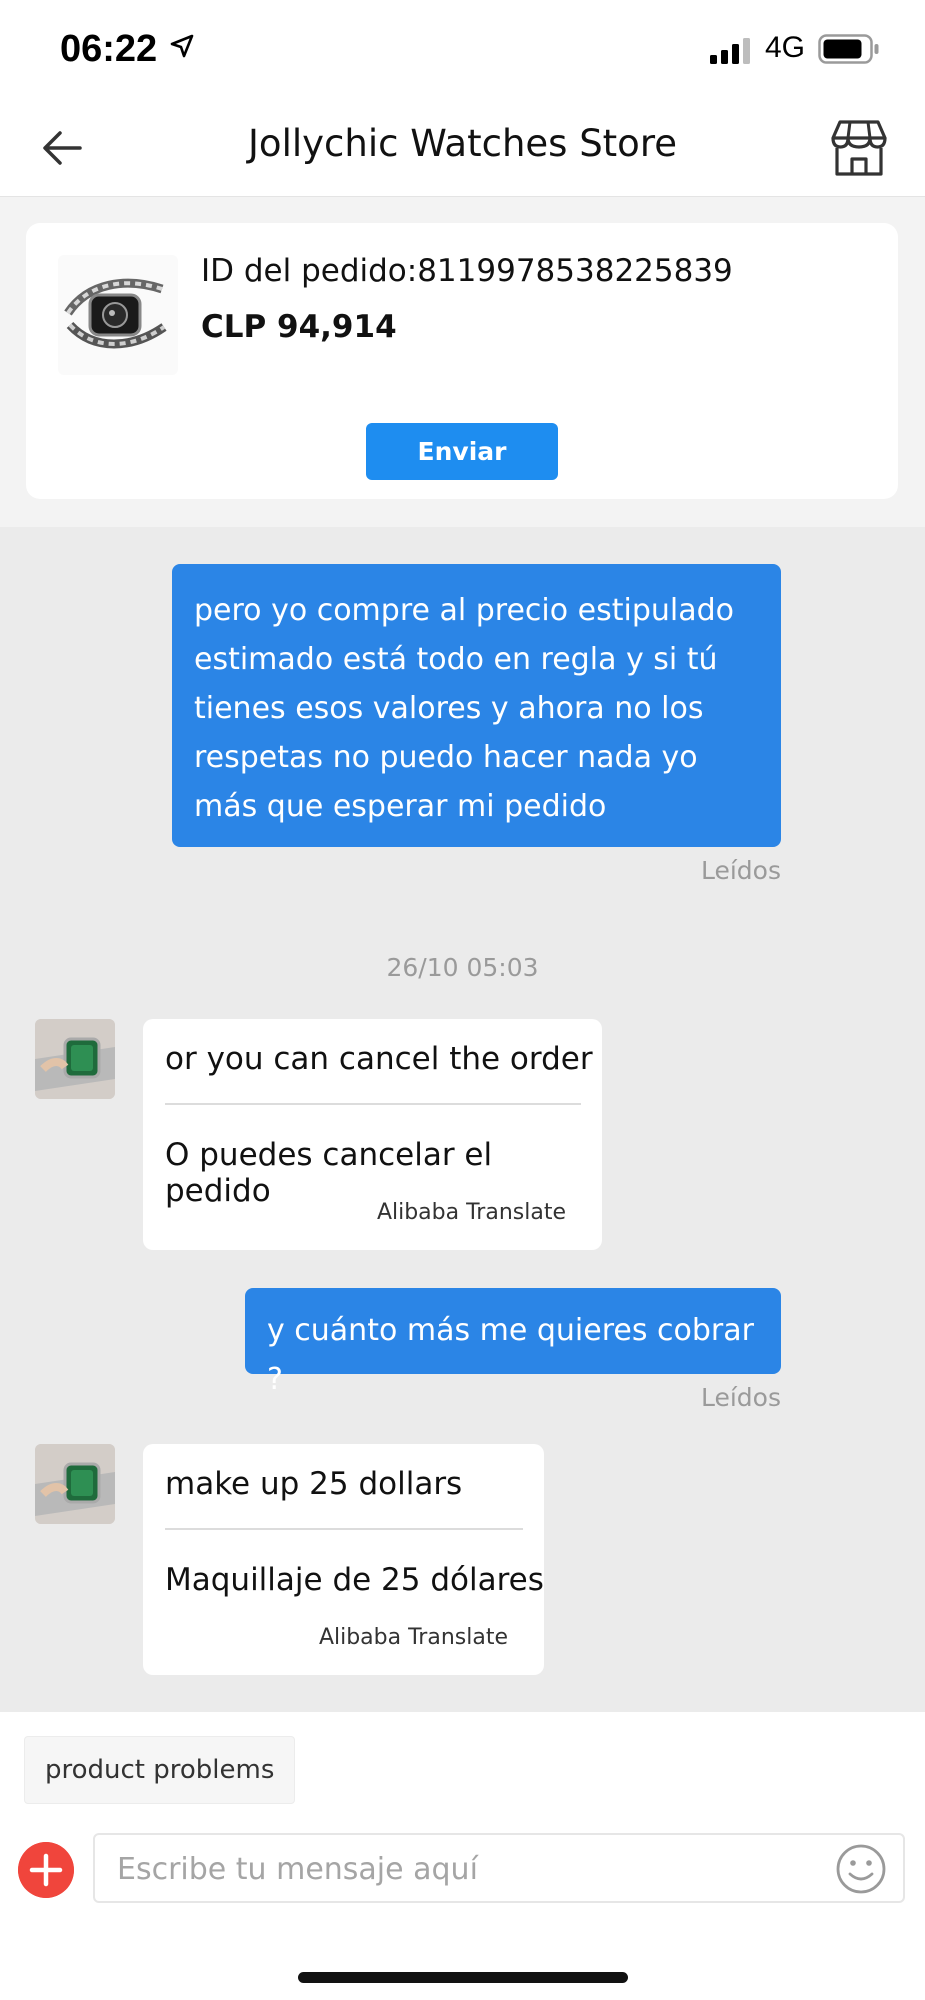 The width and height of the screenshot is (925, 2000). What do you see at coordinates (462, 967) in the screenshot?
I see `message-timestamp: 26/10 05:03` at bounding box center [462, 967].